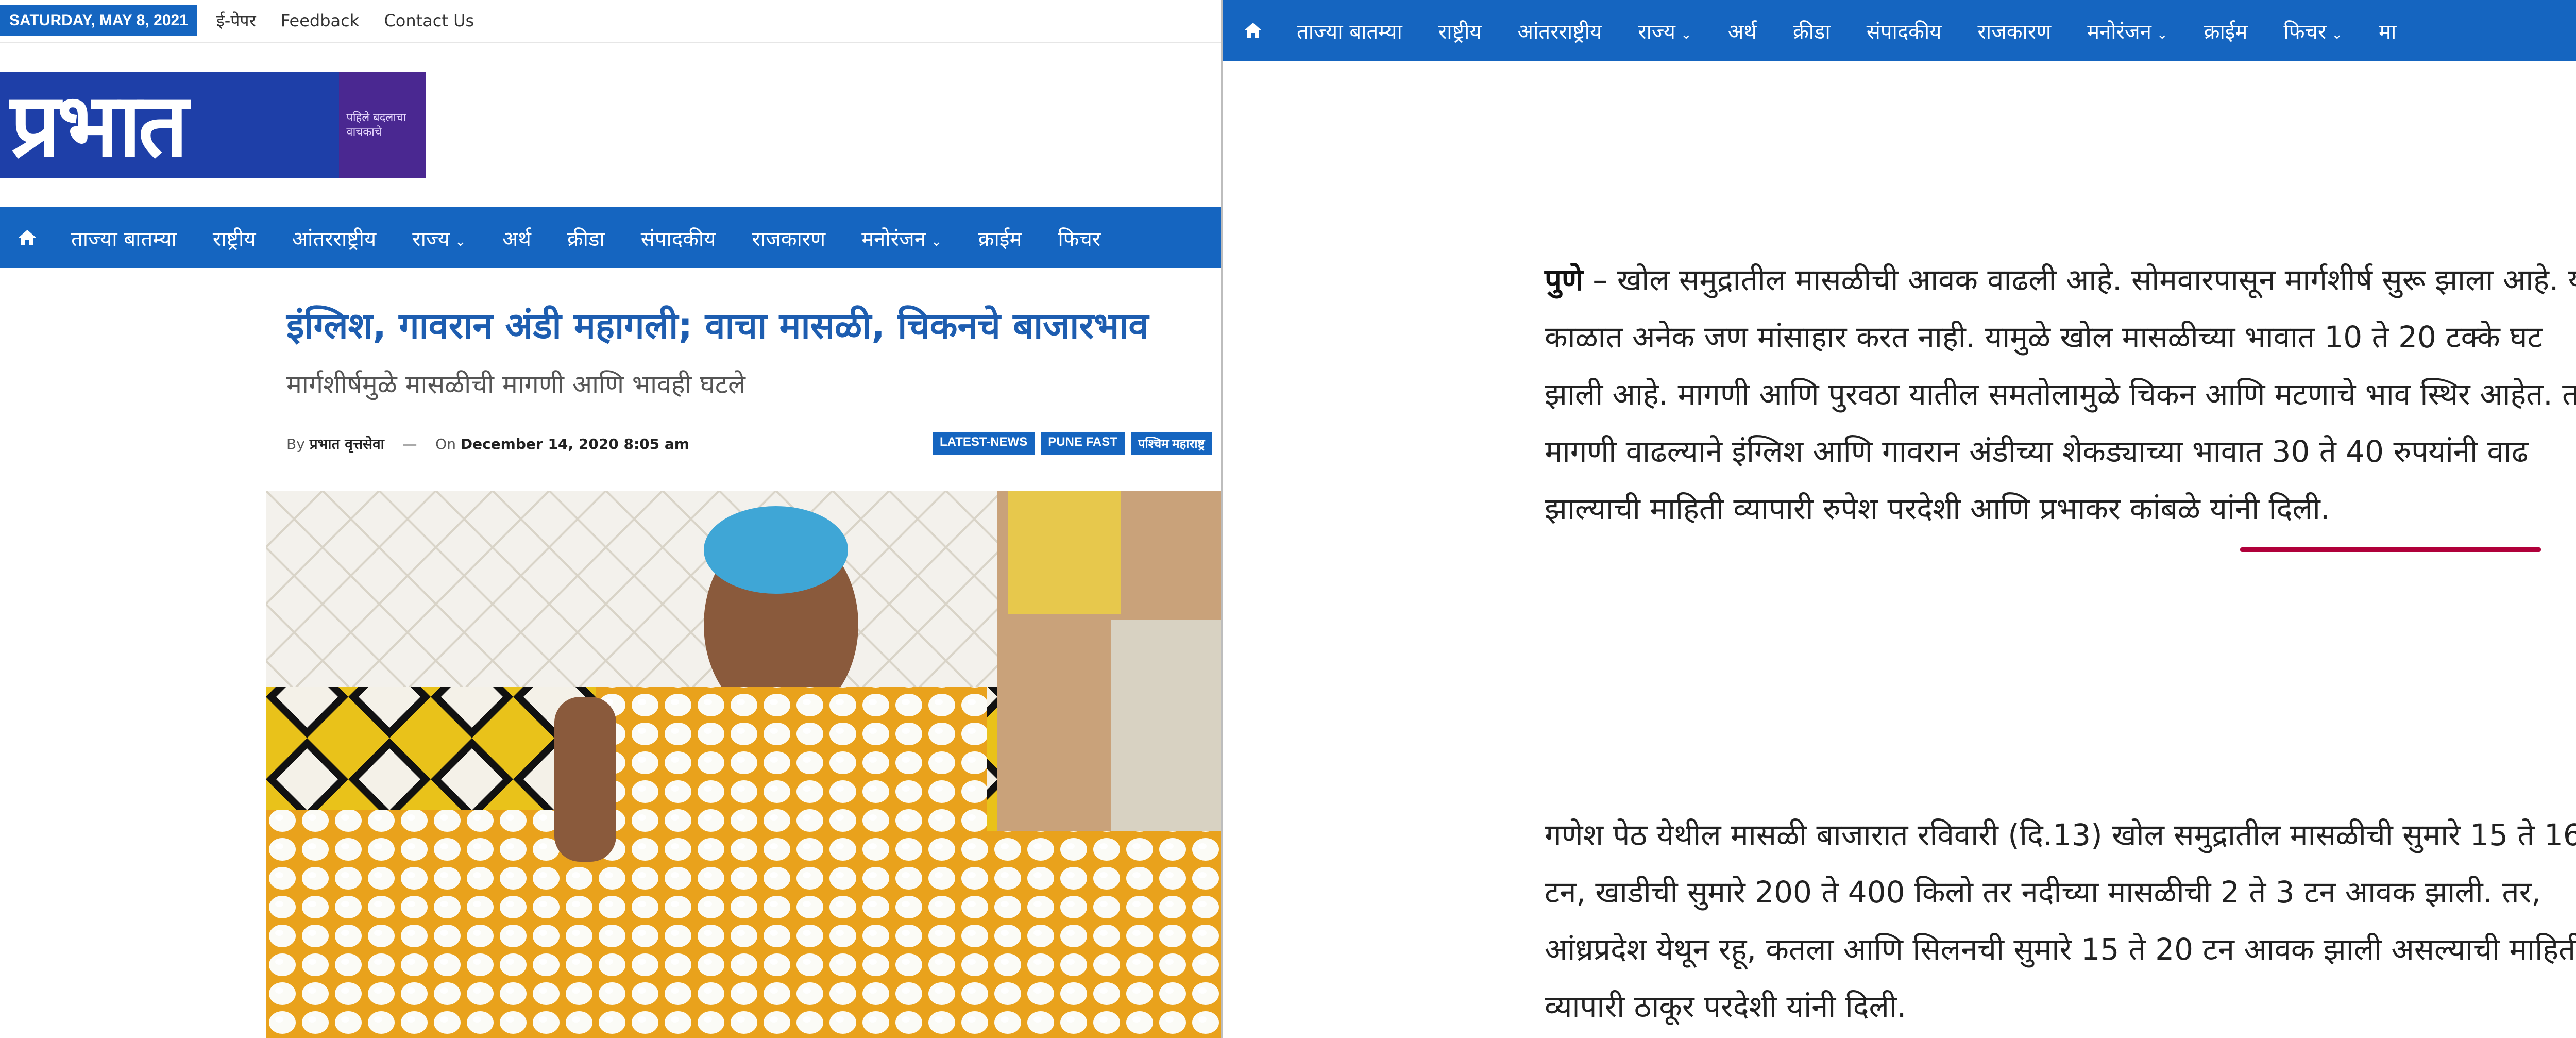  Describe the element at coordinates (2387, 30) in the screenshot. I see `nav-overflow: मा` at that location.